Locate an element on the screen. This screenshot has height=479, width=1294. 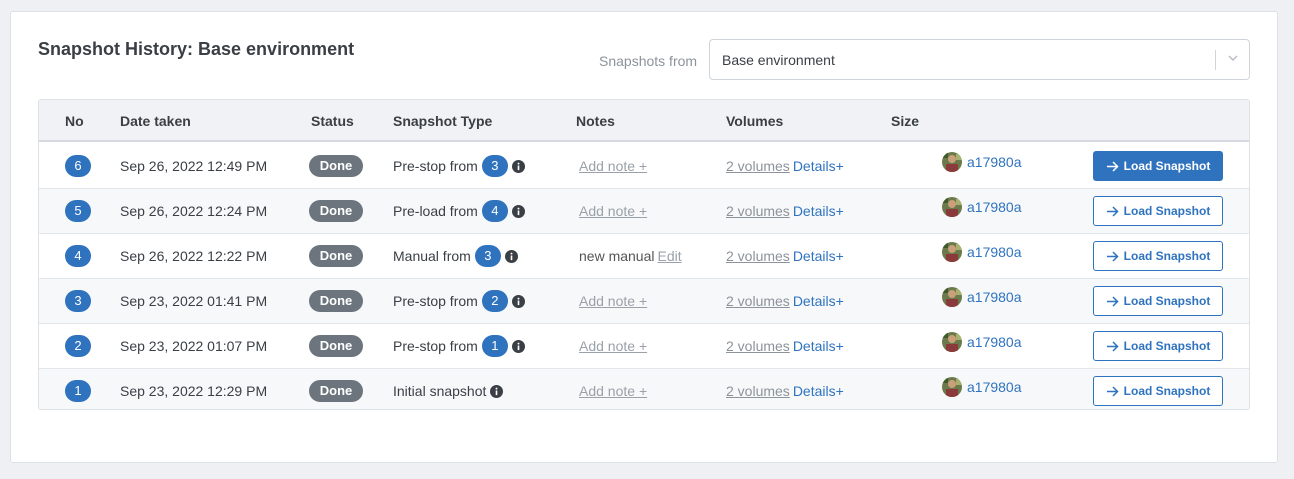
snapshot-number-badge: 1 is located at coordinates (78, 391).